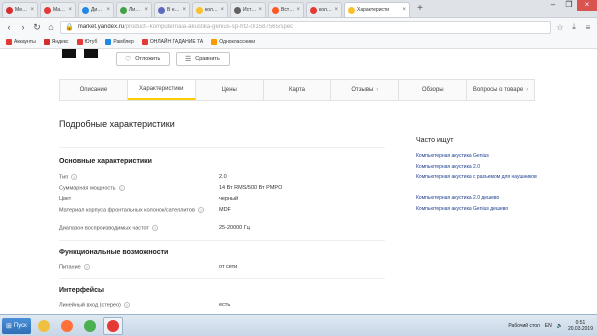 Image resolution: width=597 pixels, height=336 pixels. What do you see at coordinates (21, 42) in the screenshot?
I see `bookmark-item: Аккаунты` at bounding box center [21, 42].